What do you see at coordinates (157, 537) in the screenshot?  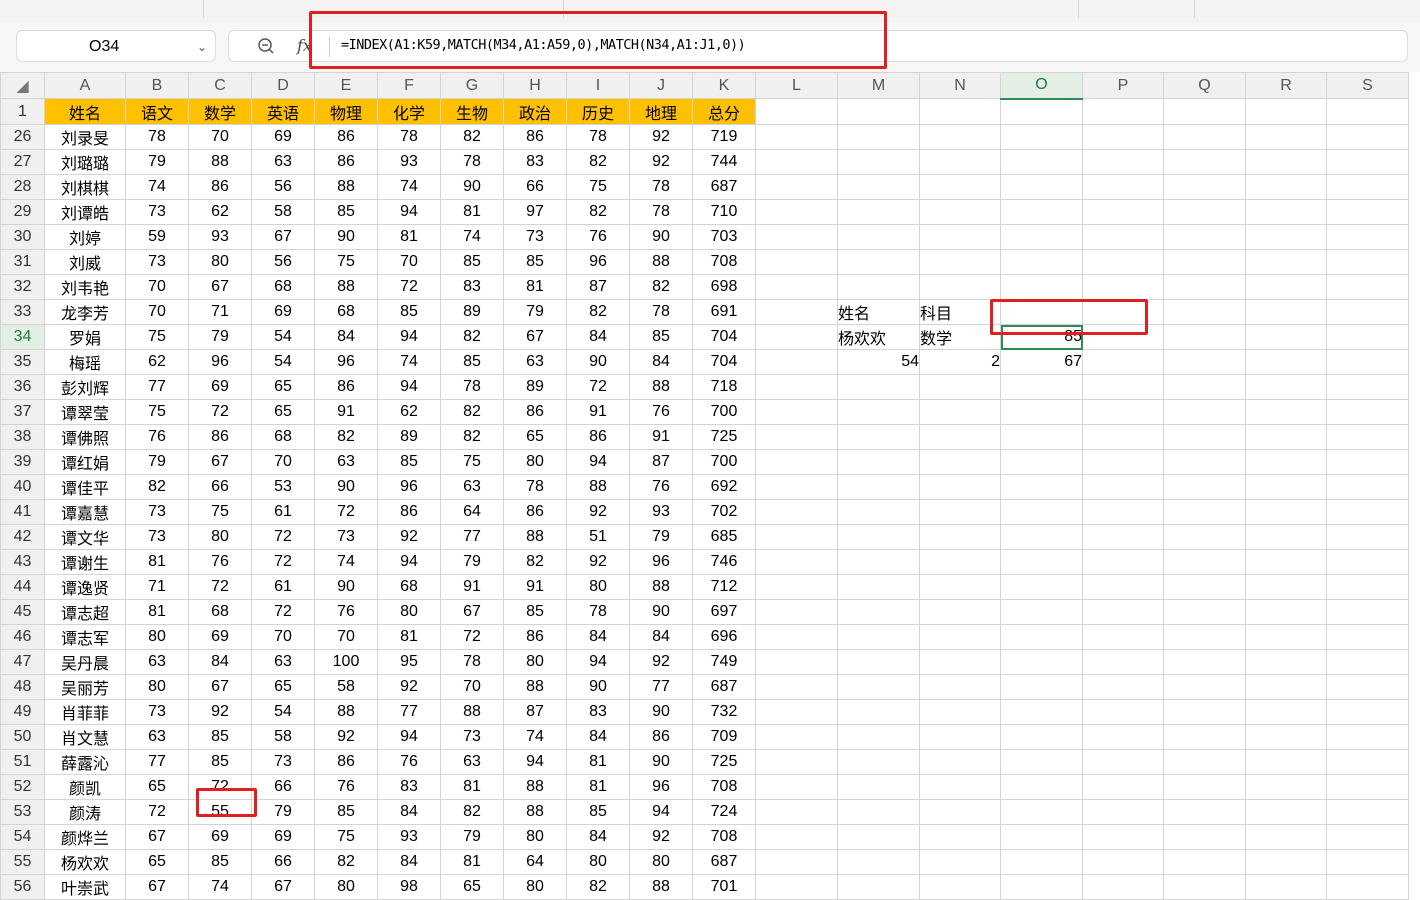 I see `score-cell: 73` at bounding box center [157, 537].